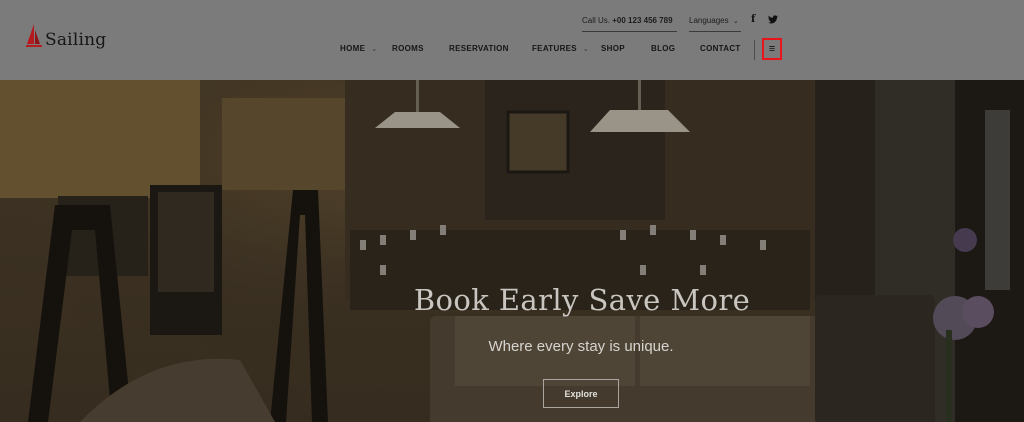 This screenshot has width=1024, height=422. I want to click on call-us: Call Us. +00 123 456 789, so click(629, 24).